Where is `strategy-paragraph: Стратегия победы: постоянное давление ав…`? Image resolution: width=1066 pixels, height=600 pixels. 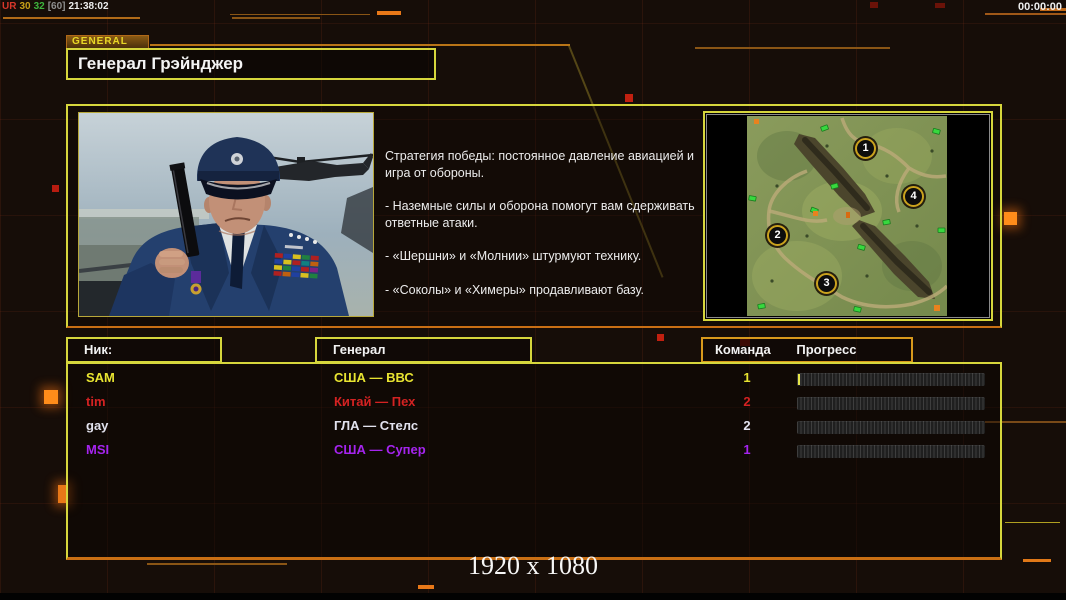 strategy-paragraph: Стратегия победы: постоянное давление ав… is located at coordinates (540, 164).